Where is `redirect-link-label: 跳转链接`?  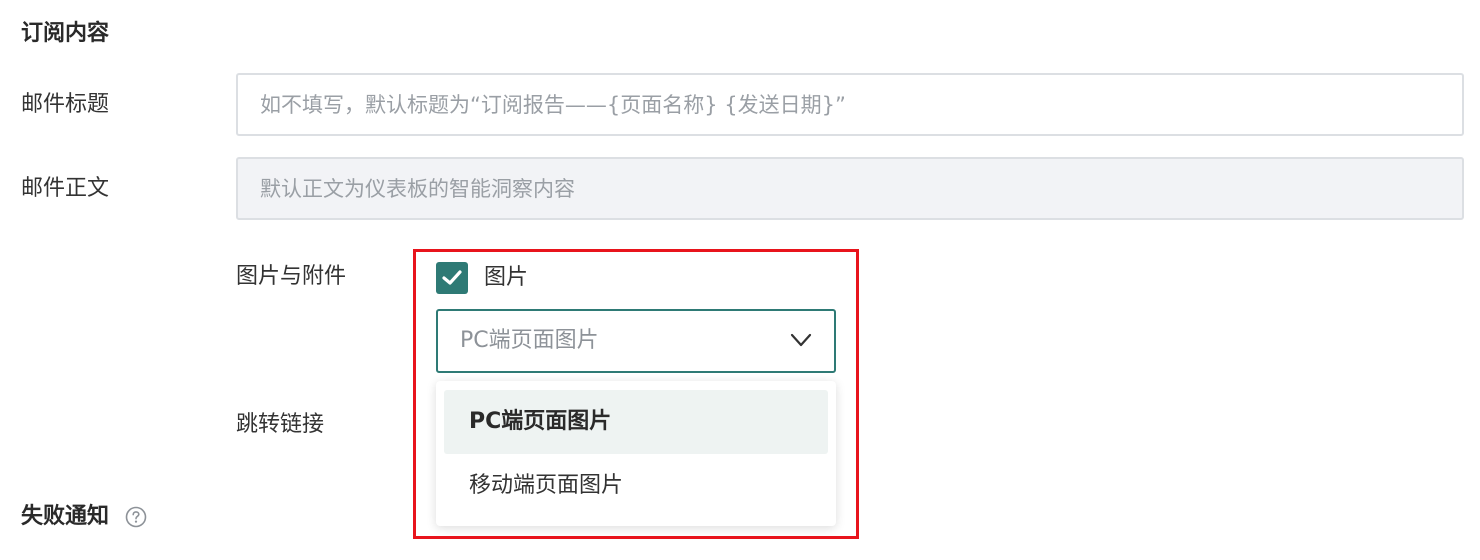
redirect-link-label: 跳转链接 is located at coordinates (280, 424).